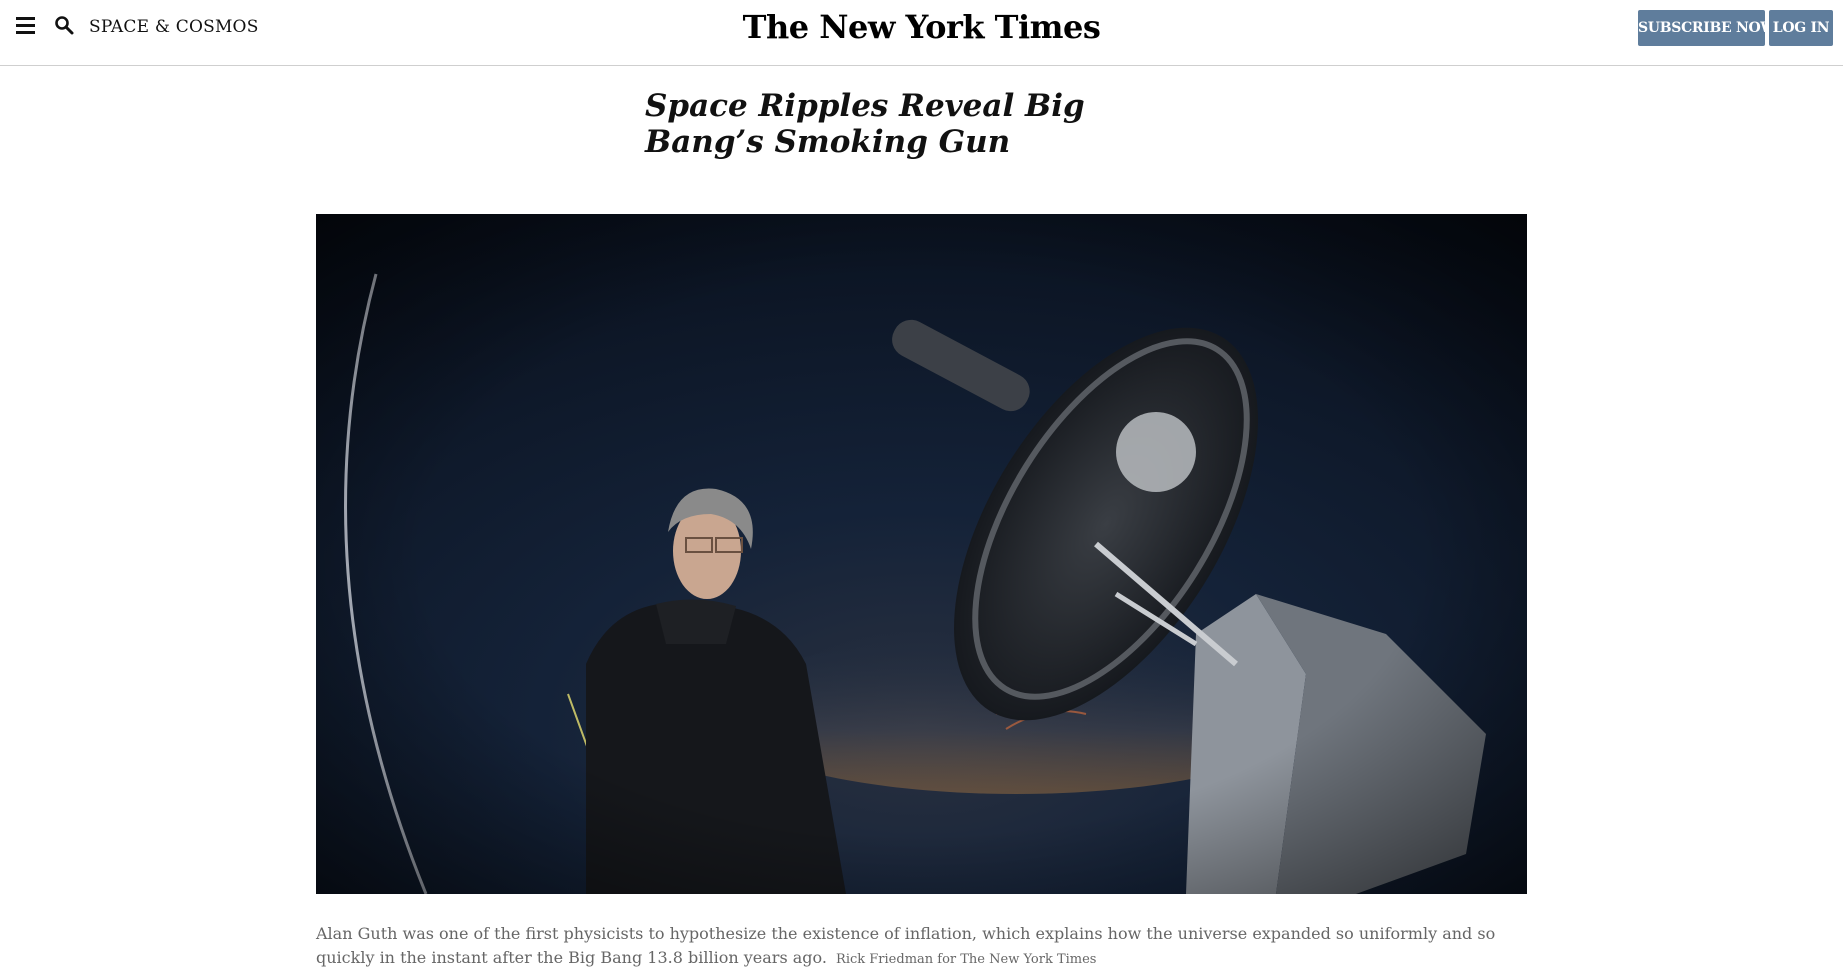  I want to click on photo-credit: Rick Friedman for The New York Times, so click(966, 959).